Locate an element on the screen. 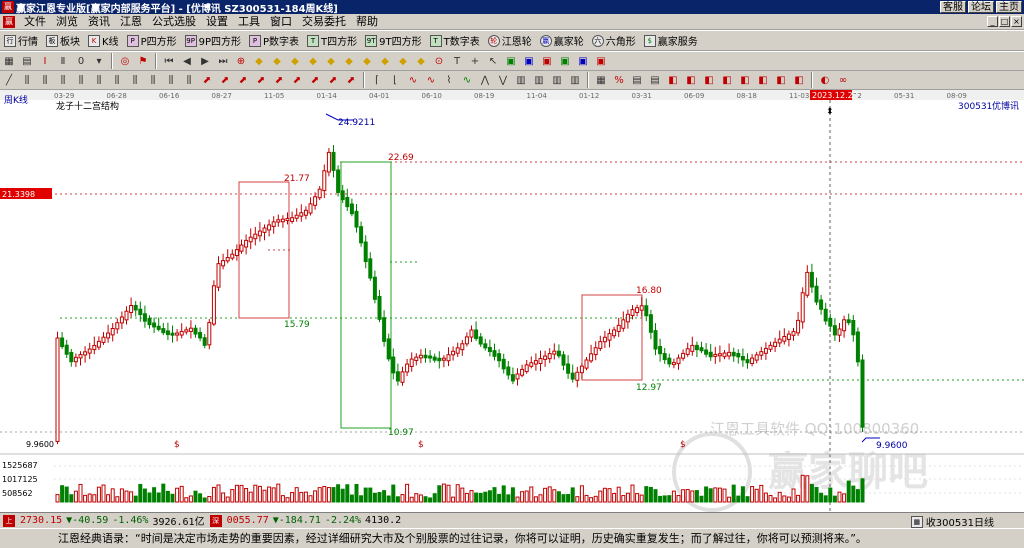 This screenshot has height=548, width=1024. fork-8-icon: ⫼ is located at coordinates (153, 80).